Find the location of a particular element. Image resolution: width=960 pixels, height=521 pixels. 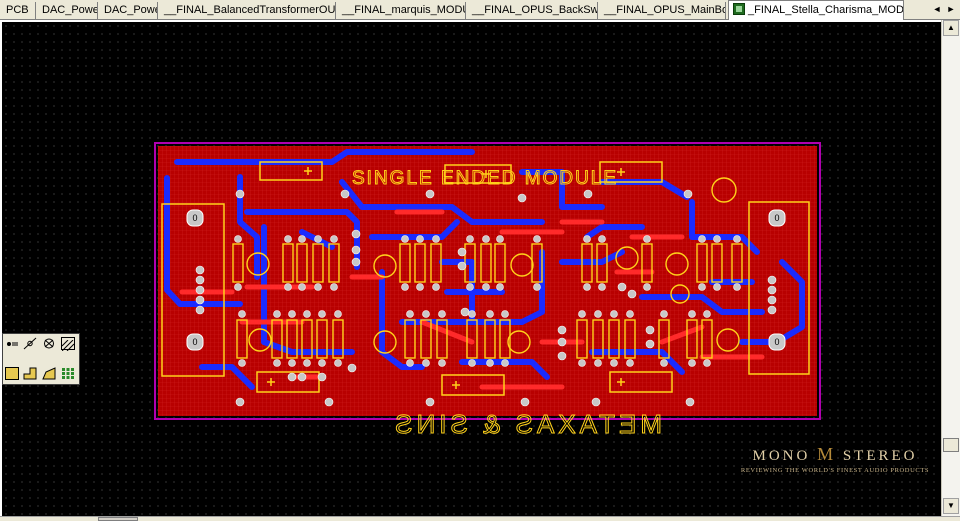

tab-balanced-transformer-output: __FINAL_BalancedTransformerOUTPUT is located at coordinates (248, 10).